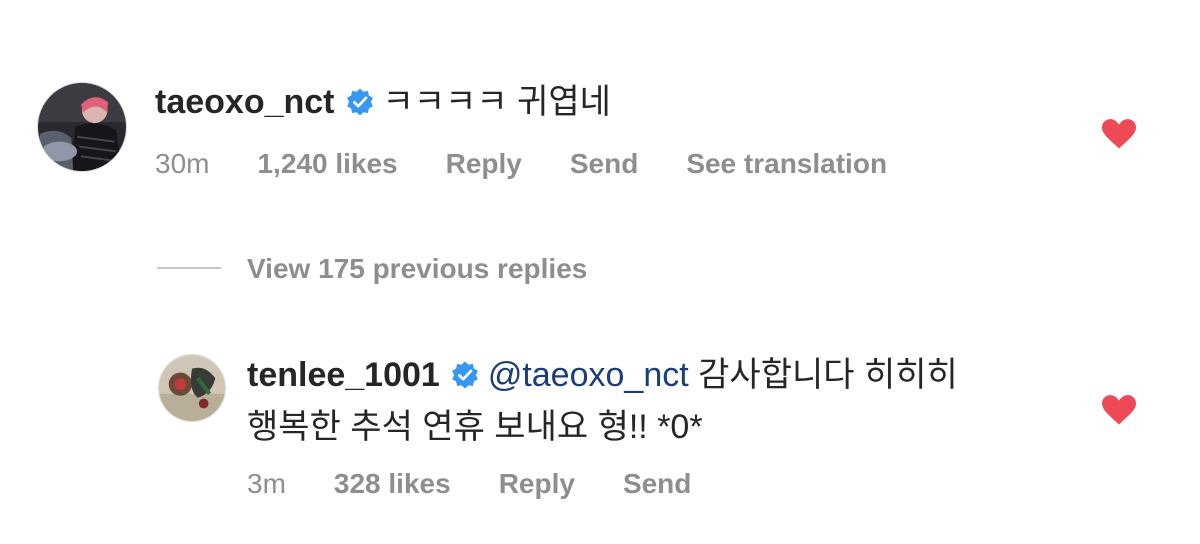 Image resolution: width=1200 pixels, height=544 pixels. I want to click on comment-meta: 30m 1,240 likes Reply Send See translation, so click(521, 164).